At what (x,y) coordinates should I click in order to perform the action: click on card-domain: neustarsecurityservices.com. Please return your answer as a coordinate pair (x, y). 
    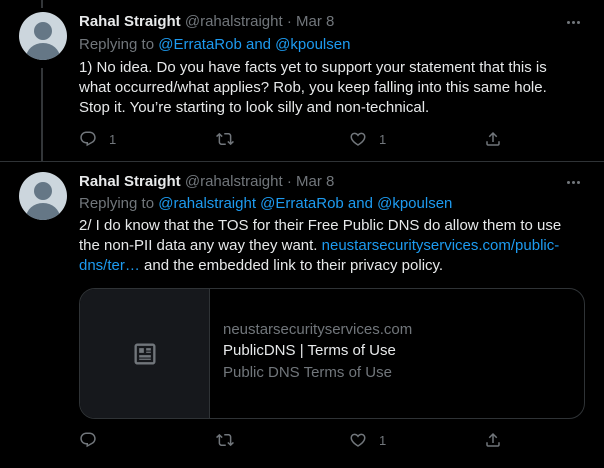
    Looking at the image, I should click on (318, 329).